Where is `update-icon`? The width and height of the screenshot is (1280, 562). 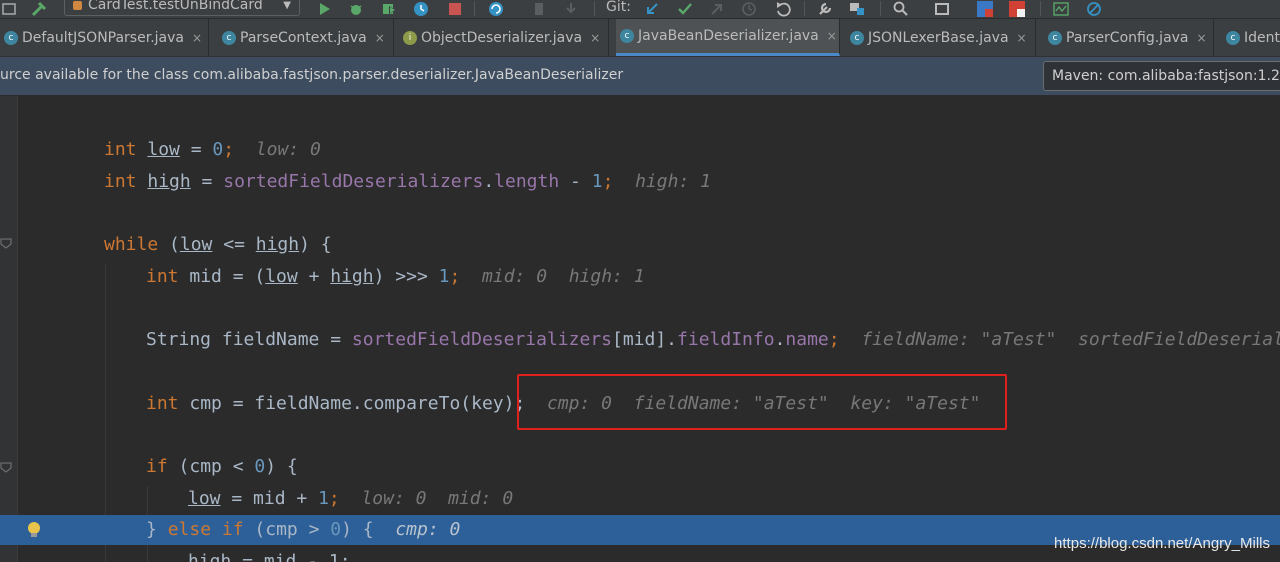 update-icon is located at coordinates (496, 9).